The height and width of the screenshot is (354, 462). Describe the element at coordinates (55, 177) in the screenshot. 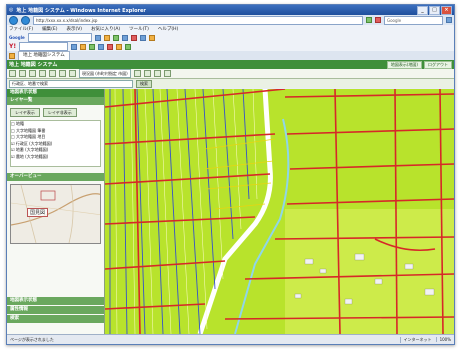

I see `sidebar-header-overview: オーバービュー` at that location.